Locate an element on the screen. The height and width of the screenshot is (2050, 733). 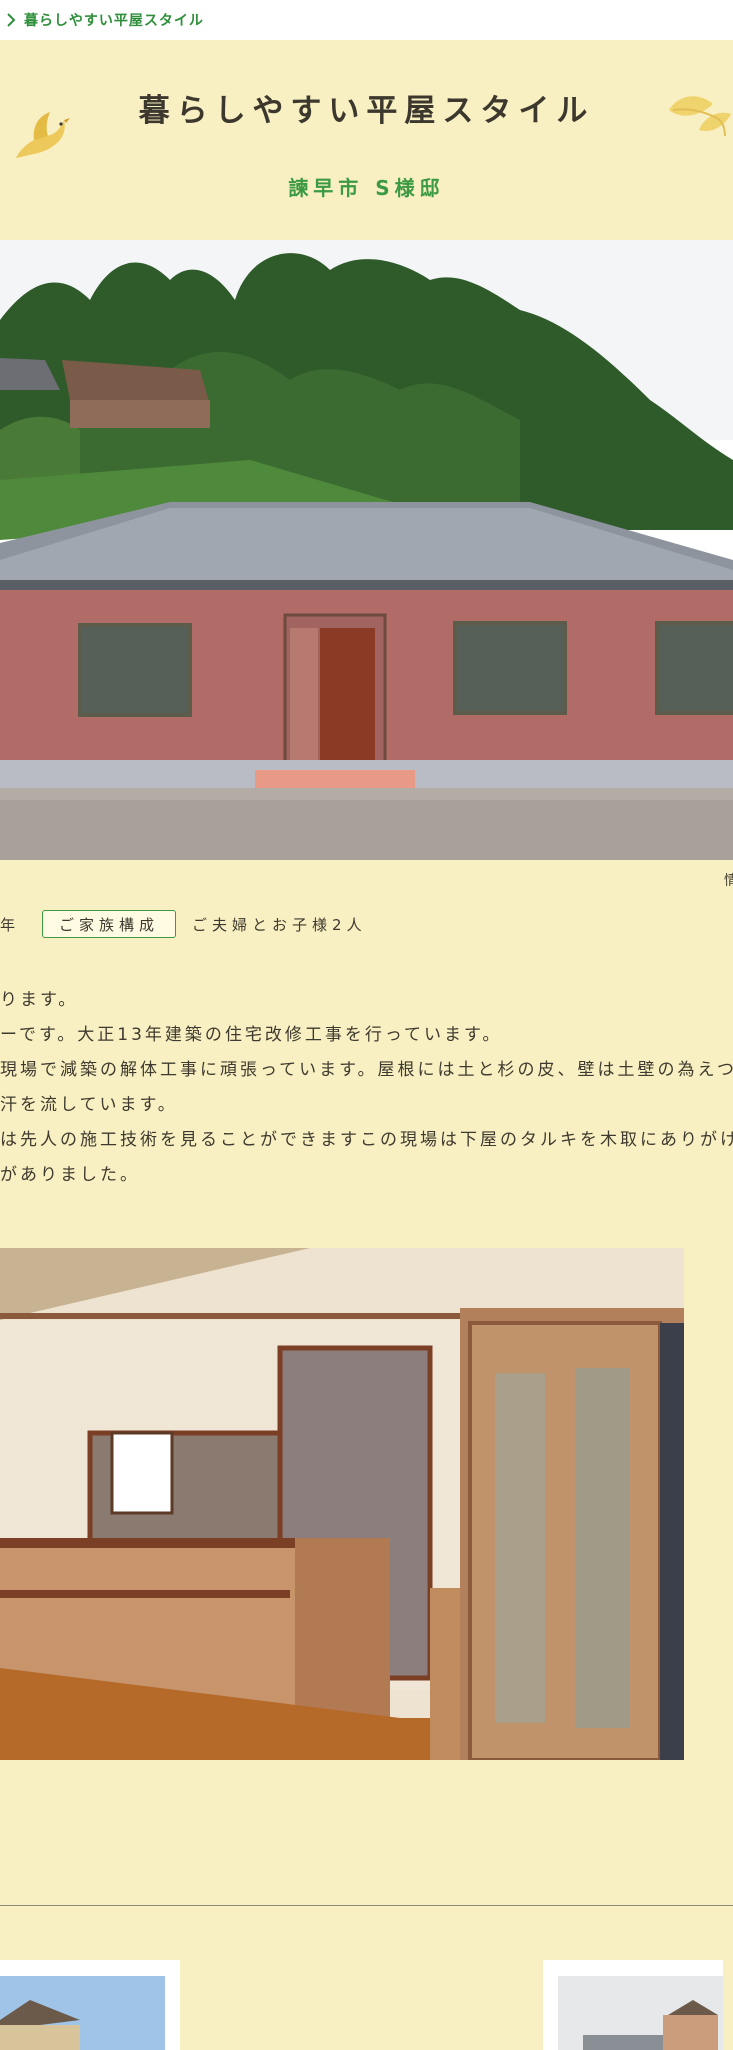
description-line: 汗を流しています。 is located at coordinates (89, 1105).